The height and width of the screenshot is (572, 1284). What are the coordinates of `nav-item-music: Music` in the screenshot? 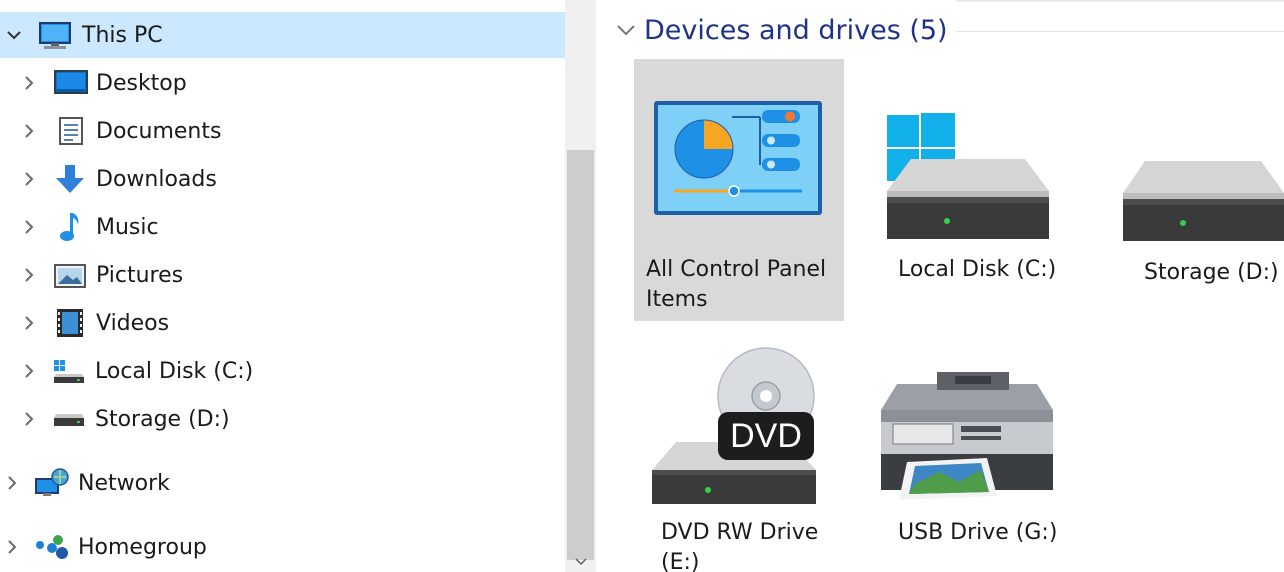 It's located at (282, 227).